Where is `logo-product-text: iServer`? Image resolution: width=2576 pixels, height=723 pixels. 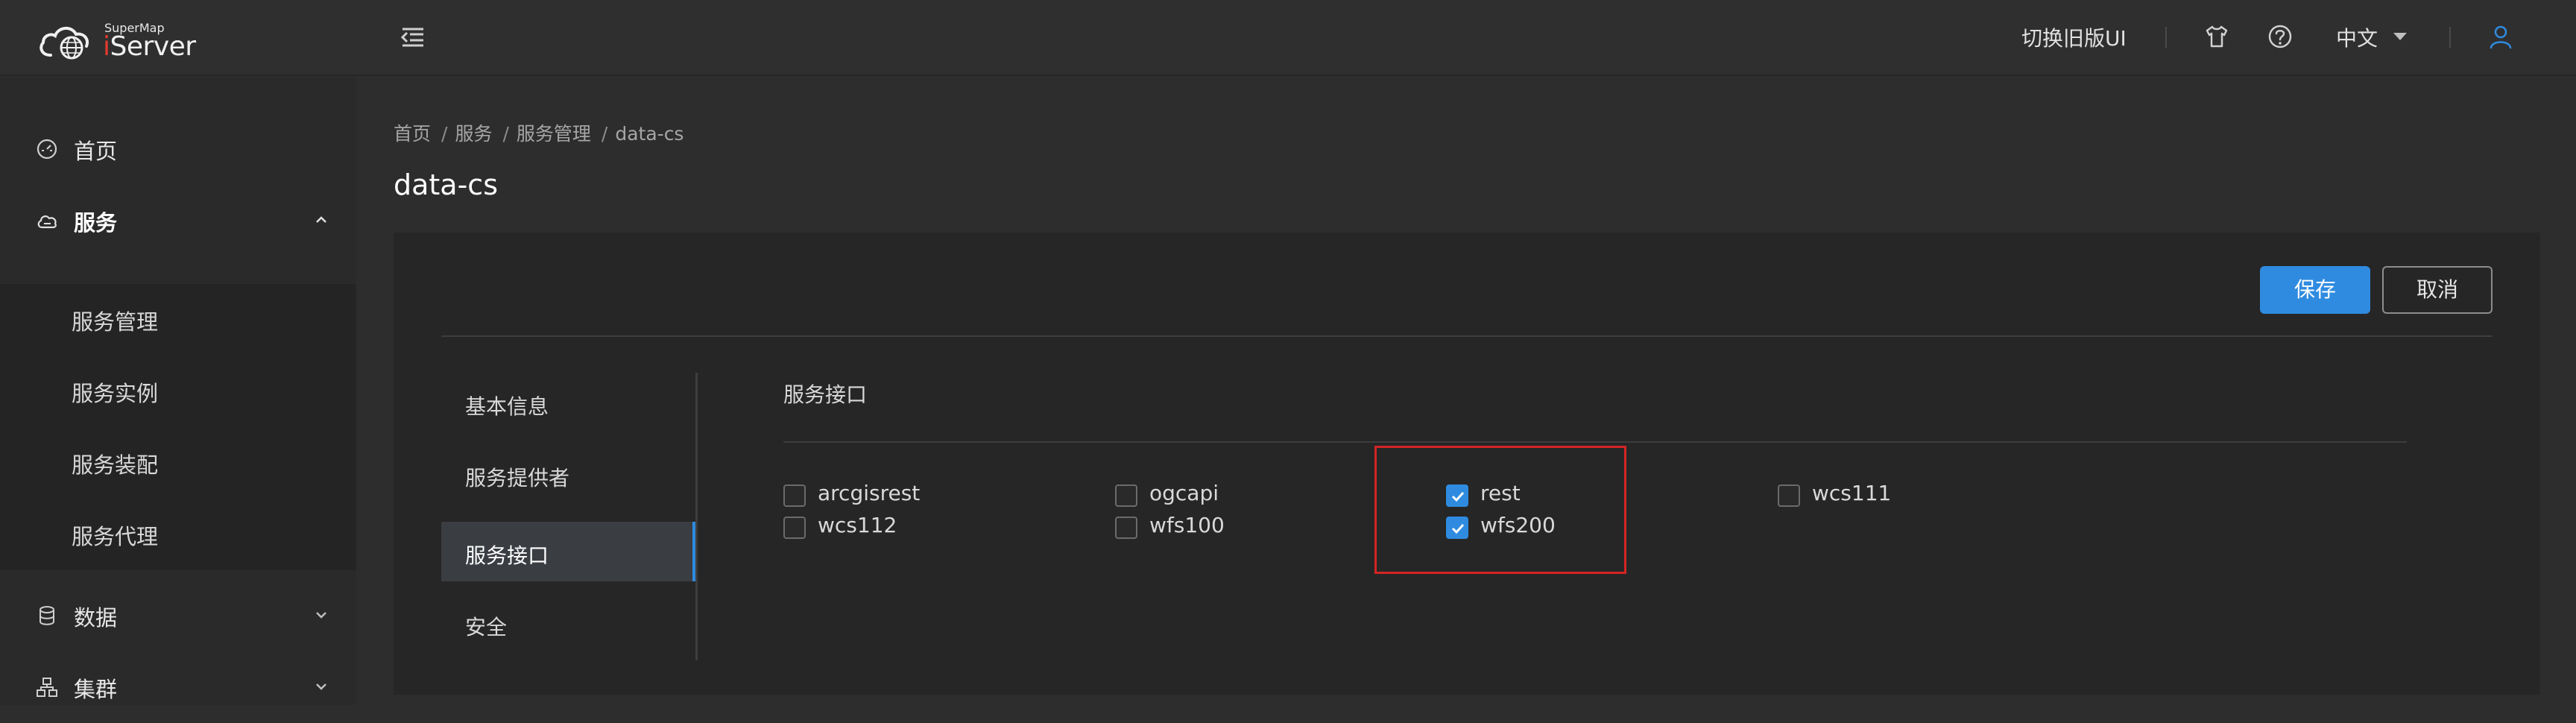
logo-product-text: iServer is located at coordinates (149, 46).